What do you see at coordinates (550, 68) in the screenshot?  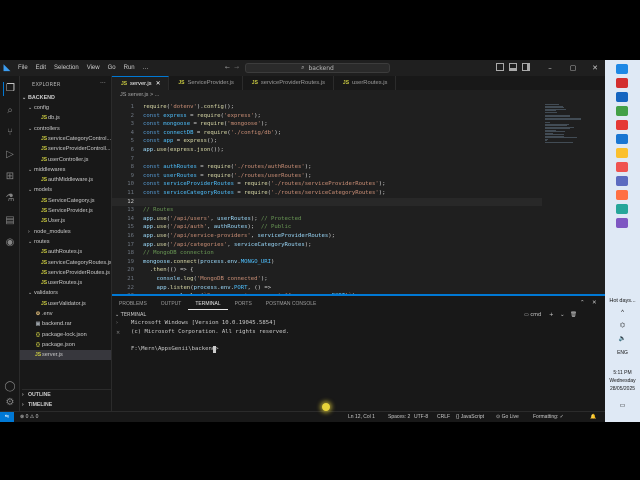 I see `minimize-icon: –` at bounding box center [550, 68].